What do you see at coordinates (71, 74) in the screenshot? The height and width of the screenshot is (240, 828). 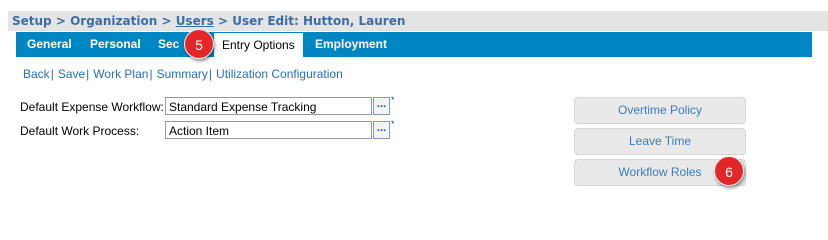 I see `save-link: Save` at bounding box center [71, 74].